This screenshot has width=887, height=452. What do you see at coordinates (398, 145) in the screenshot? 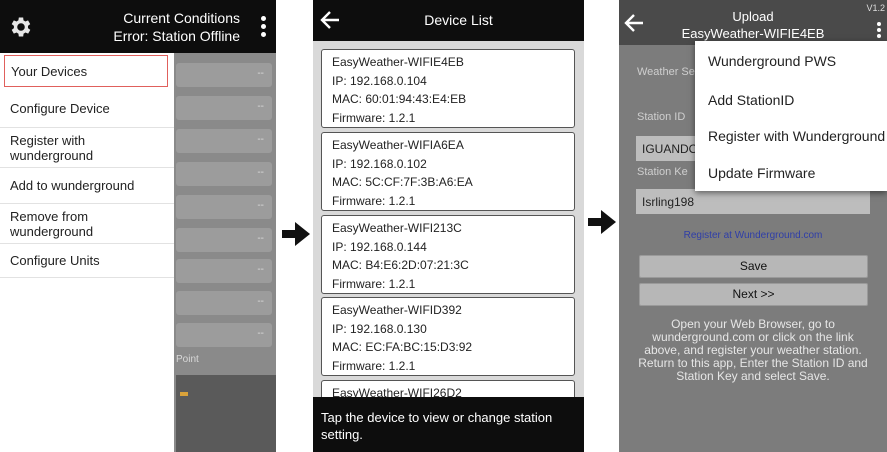
I see `device-name: EasyWeather-WIFIA6EA` at bounding box center [398, 145].